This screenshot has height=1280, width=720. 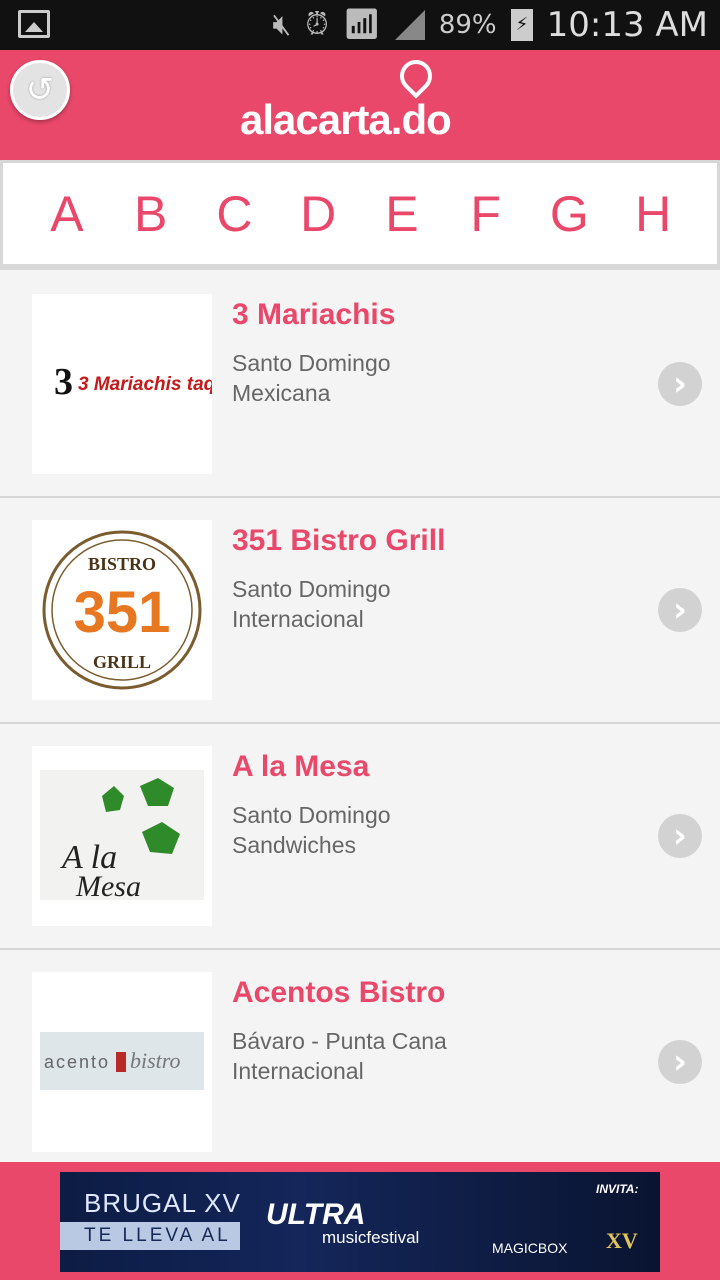 What do you see at coordinates (122, 564) in the screenshot?
I see `svg-text: BISTRO` at bounding box center [122, 564].